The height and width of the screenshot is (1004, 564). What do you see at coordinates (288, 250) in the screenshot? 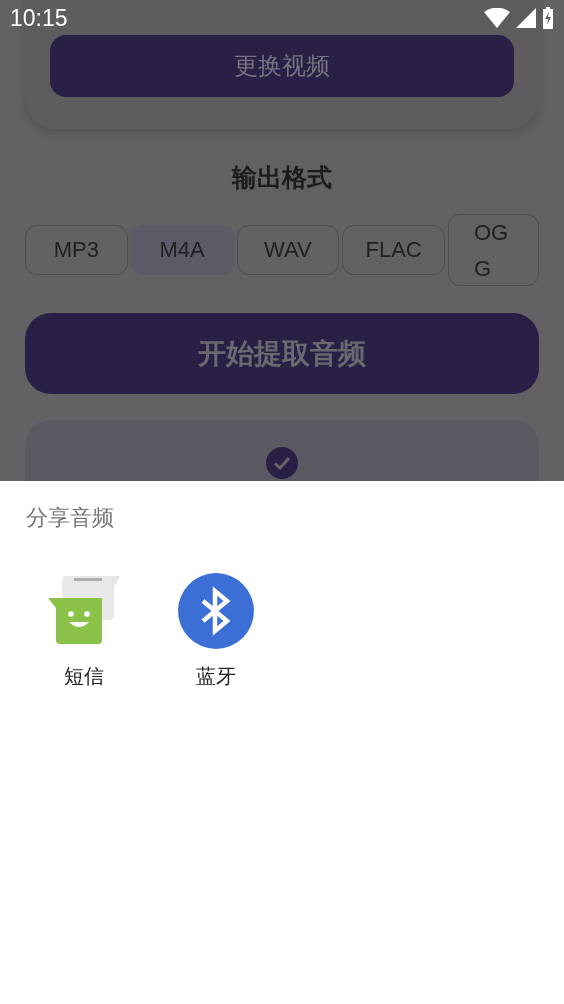
I see `format-option: WAV` at bounding box center [288, 250].